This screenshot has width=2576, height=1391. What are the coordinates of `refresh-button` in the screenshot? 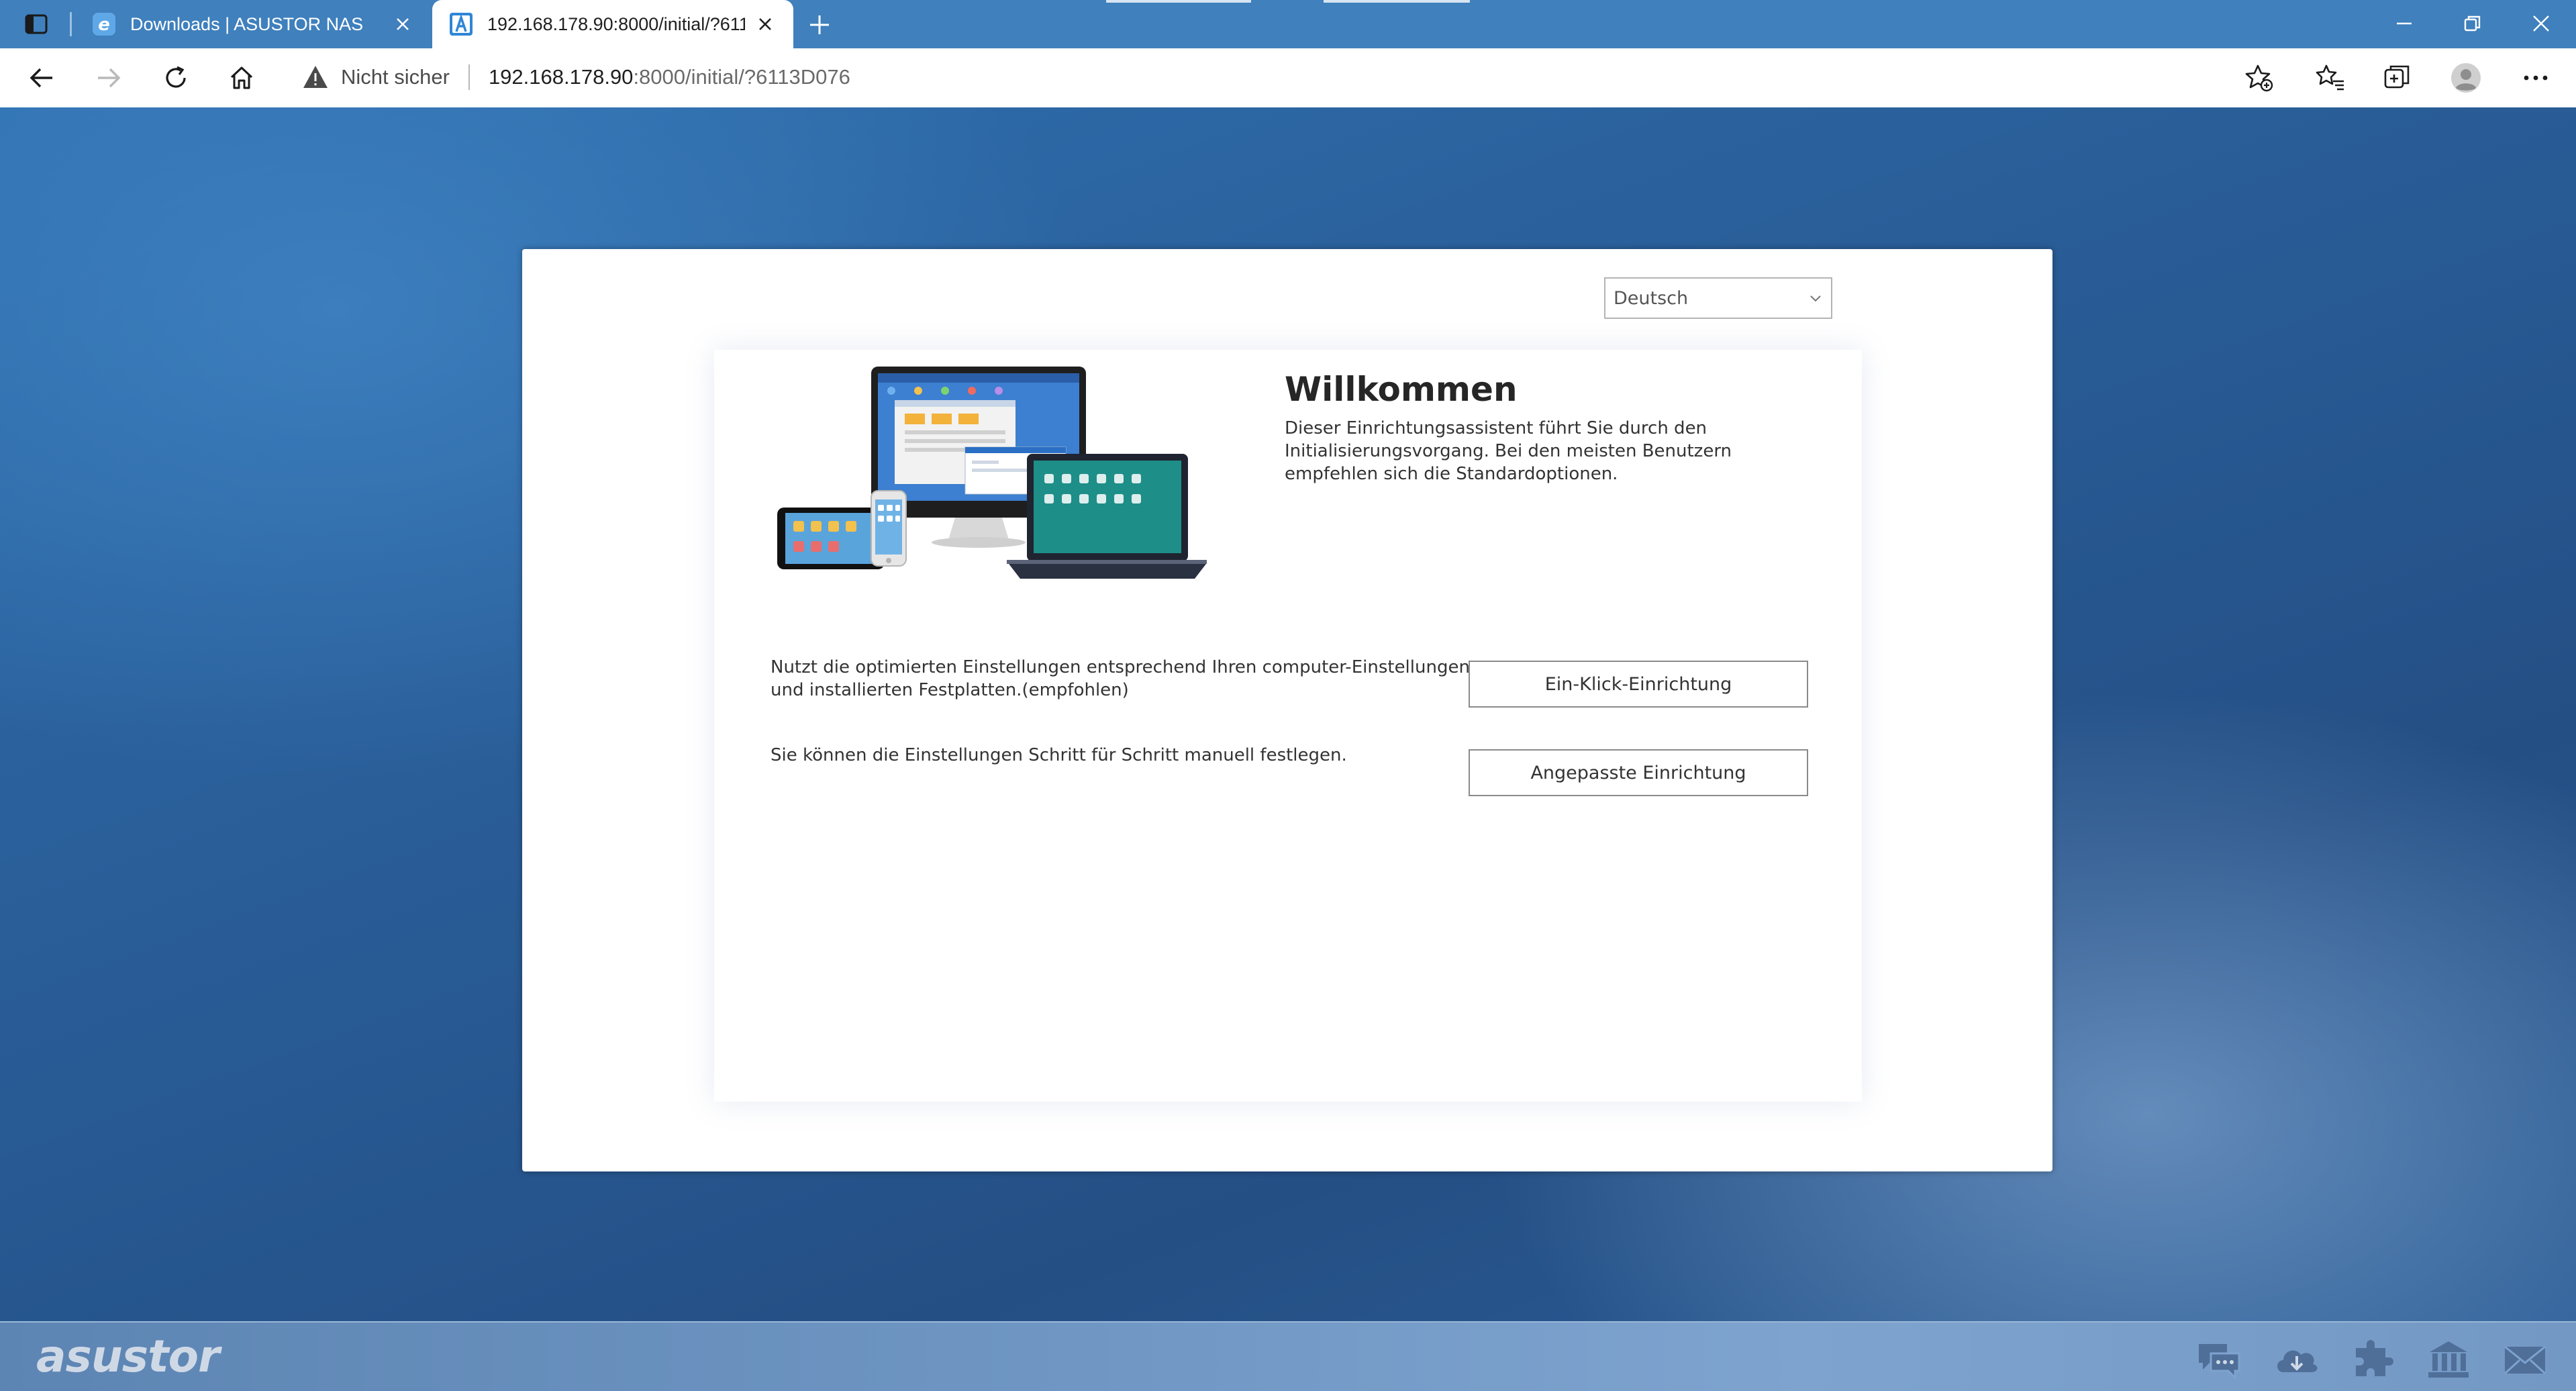 It's located at (176, 78).